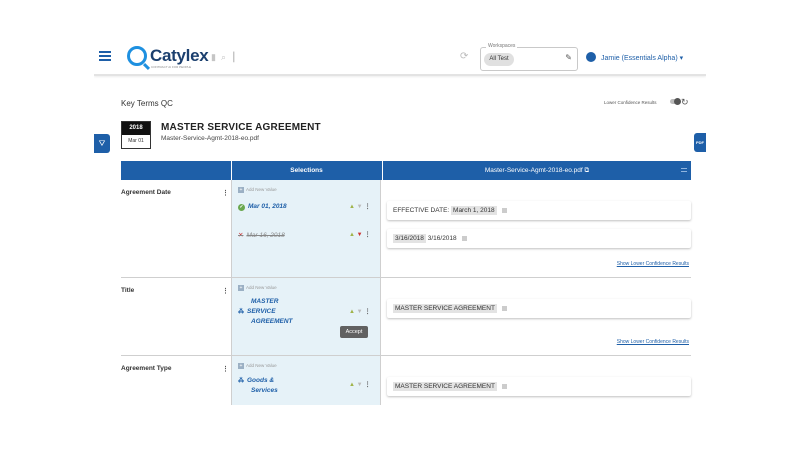 This screenshot has width=800, height=450. Describe the element at coordinates (136, 141) in the screenshot. I see `date-badge-day: Mar 01` at that location.